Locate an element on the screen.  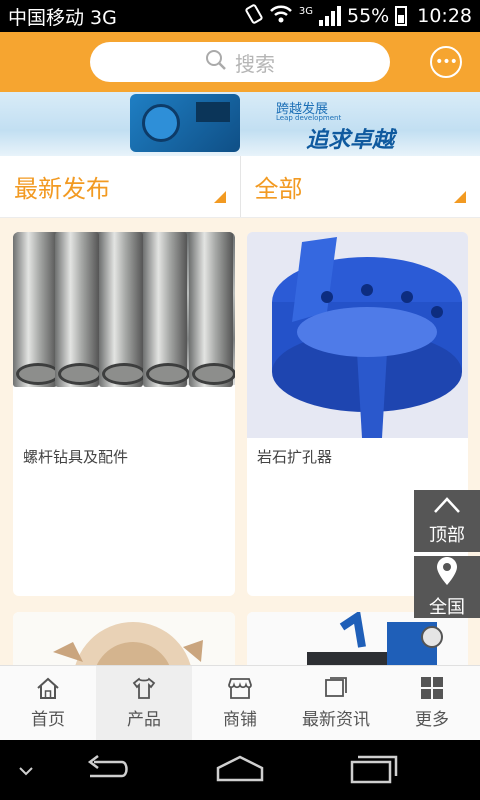
sort-filter-dropdown: 最新发布 is located at coordinates (120, 186).